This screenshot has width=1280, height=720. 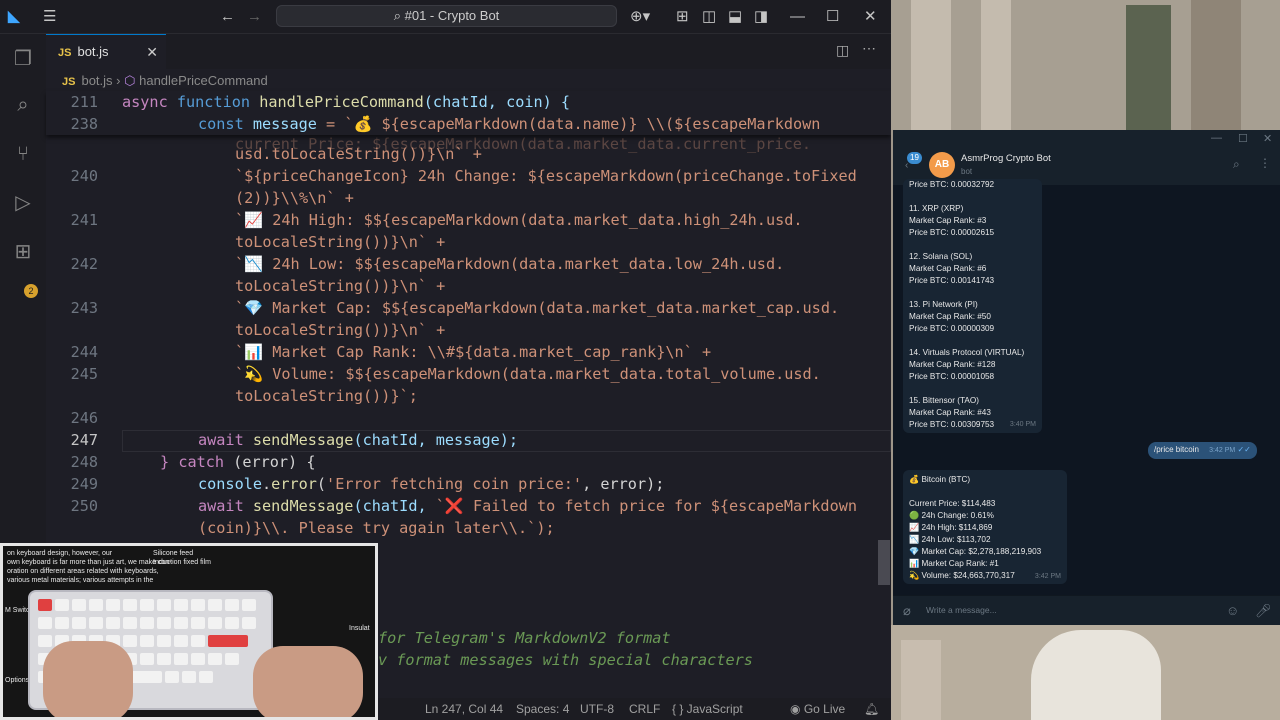 What do you see at coordinates (950, 316) in the screenshot?
I see `message-line: Market Cap Rank: #50` at bounding box center [950, 316].